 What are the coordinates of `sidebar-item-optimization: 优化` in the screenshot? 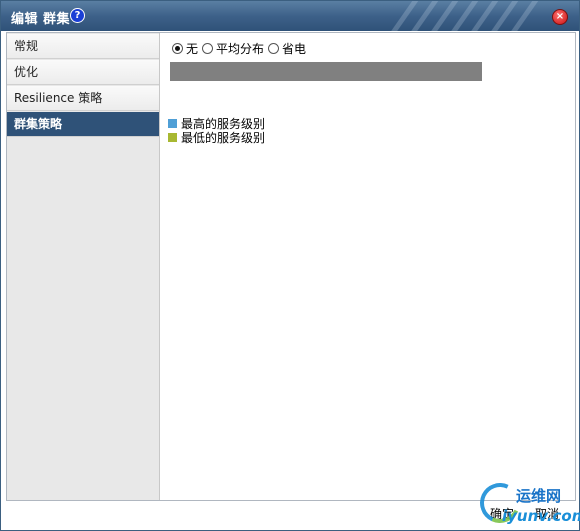 It's located at (83, 72).